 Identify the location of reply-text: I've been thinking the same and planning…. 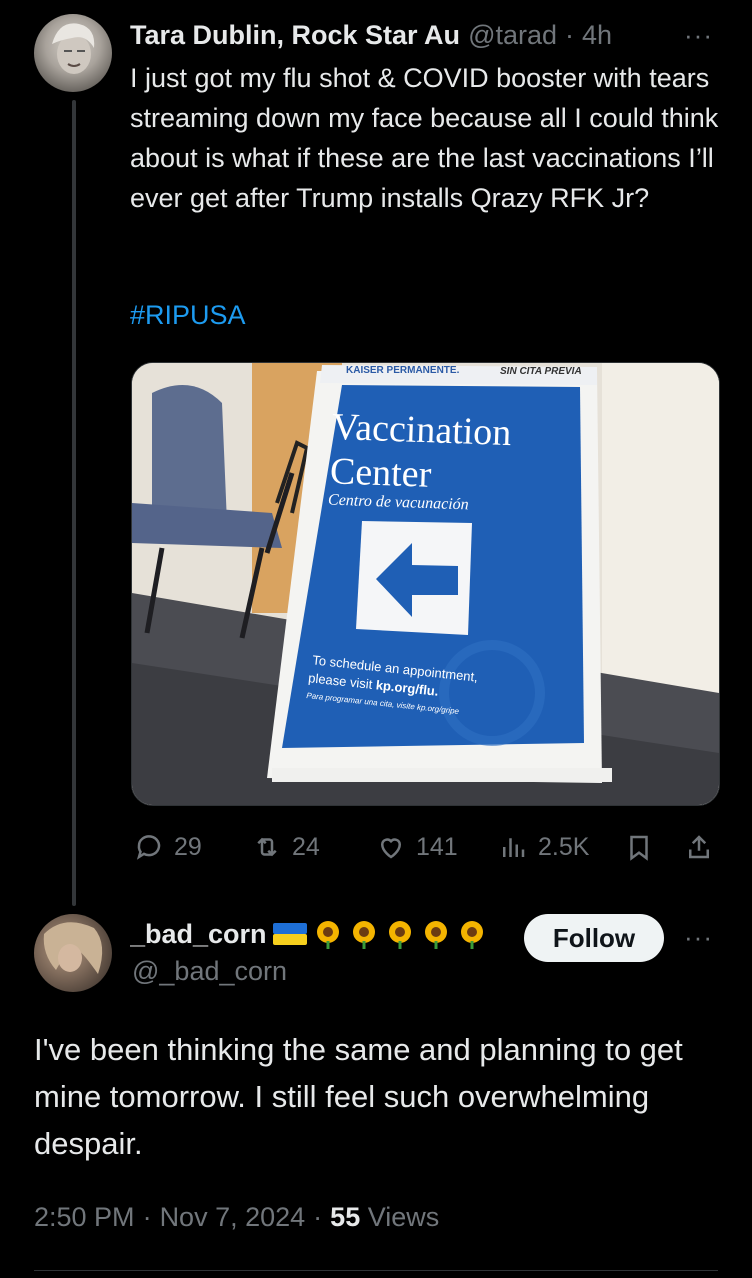
(358, 1096).